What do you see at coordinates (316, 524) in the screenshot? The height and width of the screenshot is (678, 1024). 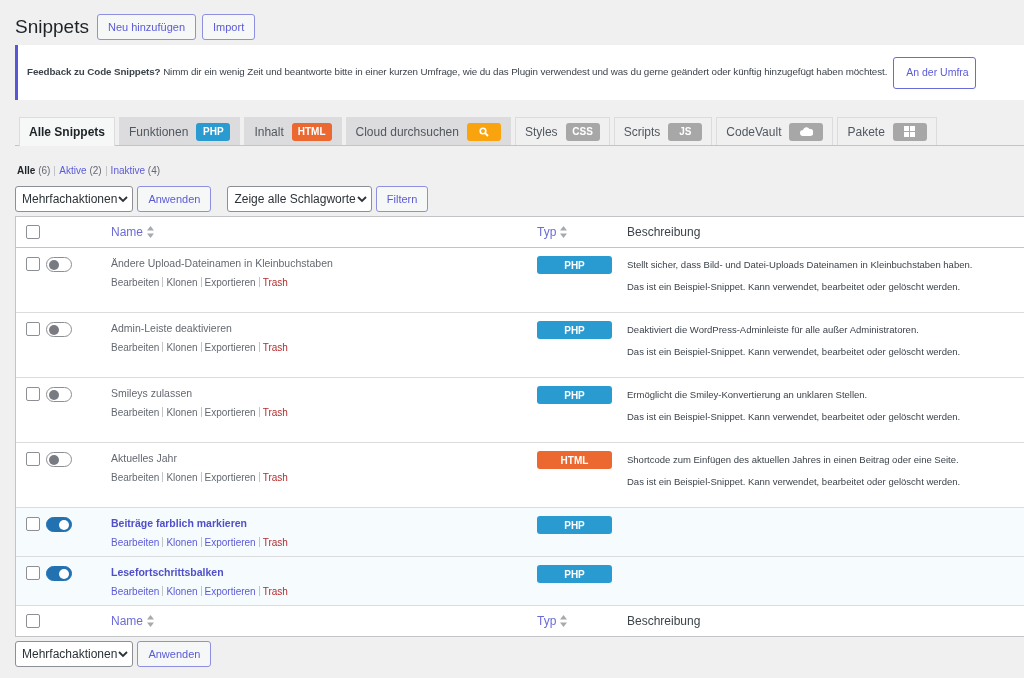 I see `snippet-name: Beiträge farblich markieren` at bounding box center [316, 524].